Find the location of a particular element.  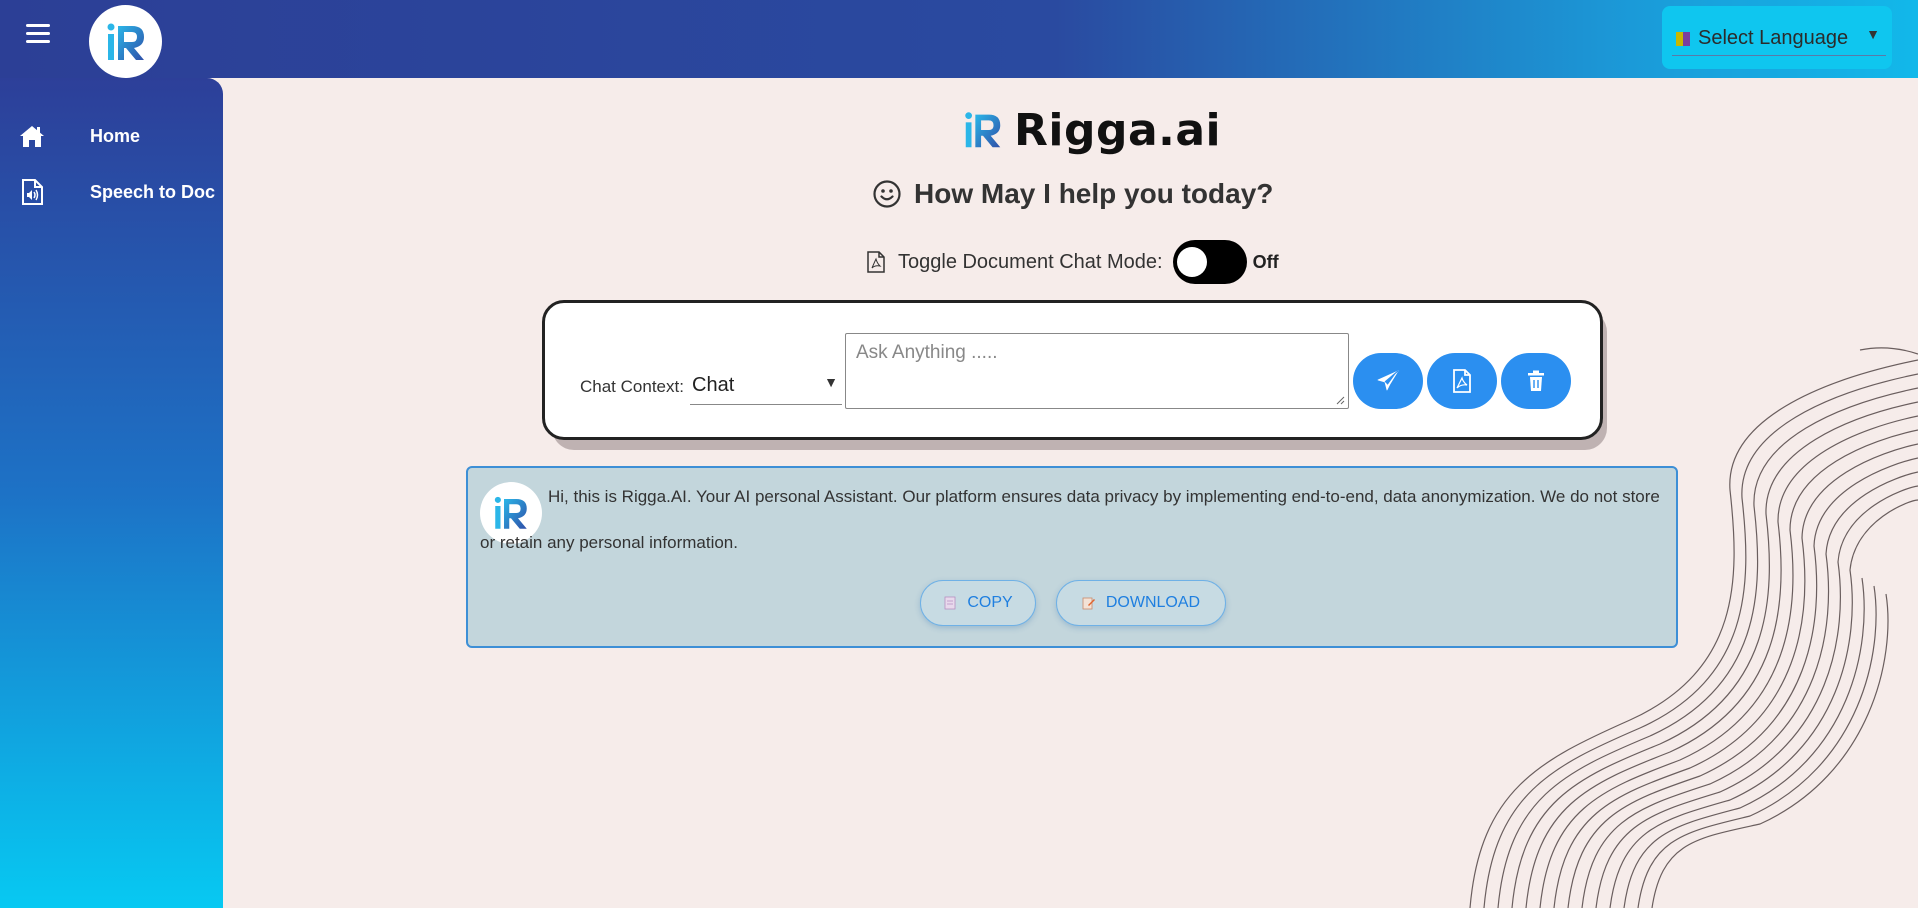

send-icon is located at coordinates (1388, 380).